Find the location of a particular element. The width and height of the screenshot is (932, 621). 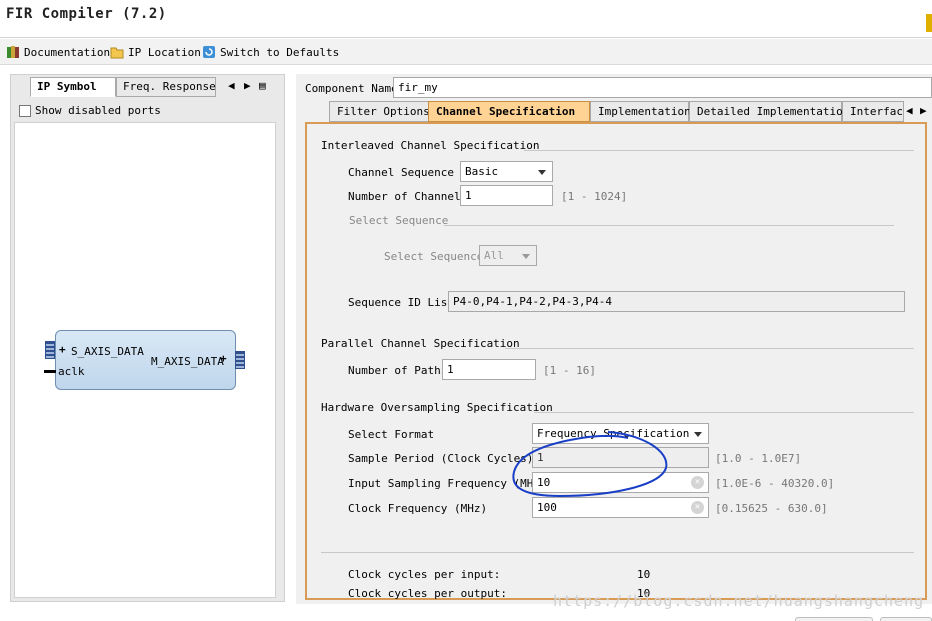

port-m-axis-data: M_AXIS_DATA is located at coordinates (187, 361).